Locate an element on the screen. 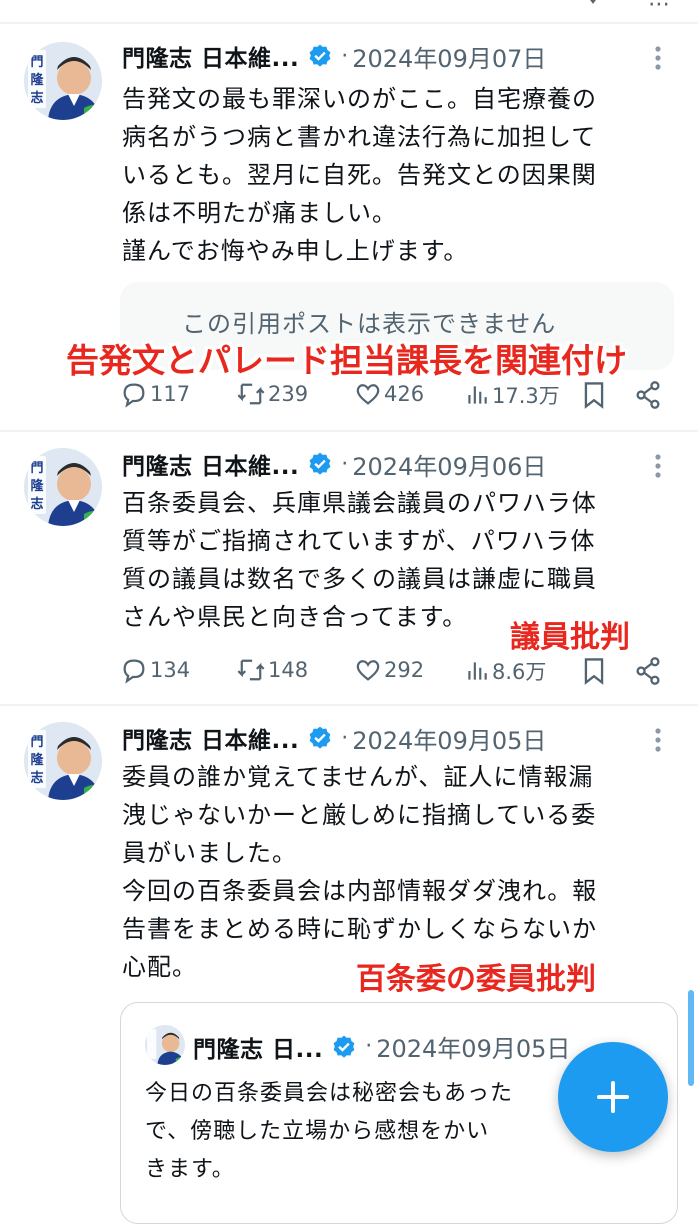 The width and height of the screenshot is (698, 1224). quoted-header: 門隆志 日... · 2024年09月05日 is located at coordinates (381, 1046).